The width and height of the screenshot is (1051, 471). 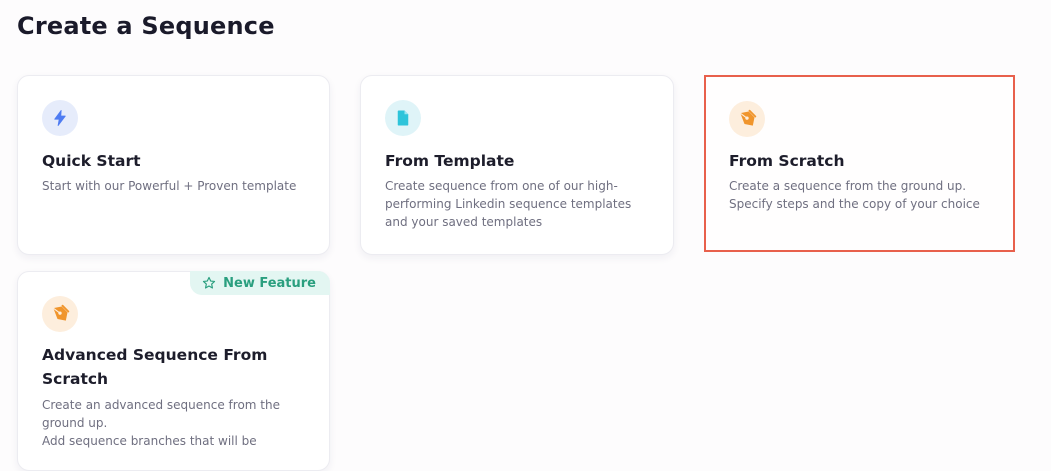 I want to click on card-title: Advanced Sequence From Scratch, so click(x=155, y=367).